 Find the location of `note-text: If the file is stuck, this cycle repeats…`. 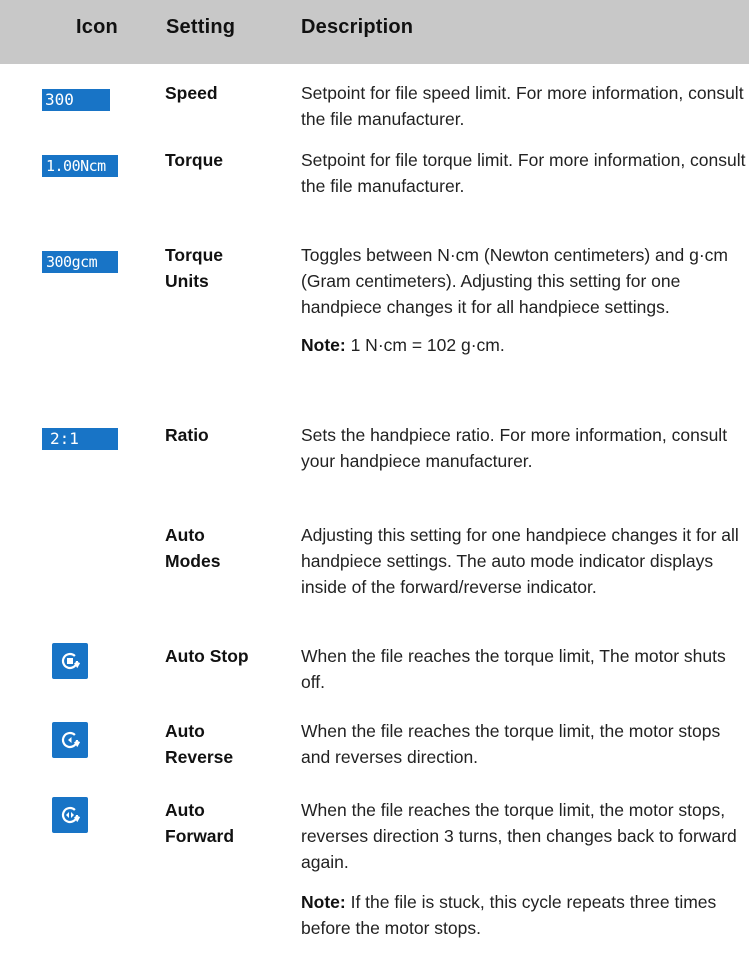

note-text: If the file is stuck, this cycle repeats… is located at coordinates (509, 915).